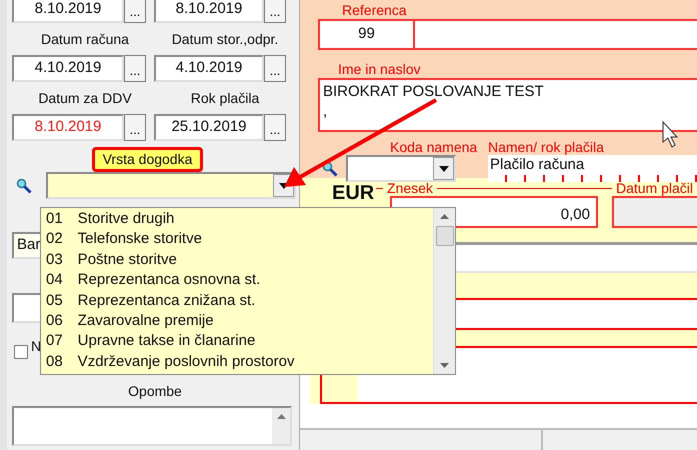 Image resolution: width=697 pixels, height=450 pixels. I want to click on field-label: Datum za DDV, so click(85, 98).